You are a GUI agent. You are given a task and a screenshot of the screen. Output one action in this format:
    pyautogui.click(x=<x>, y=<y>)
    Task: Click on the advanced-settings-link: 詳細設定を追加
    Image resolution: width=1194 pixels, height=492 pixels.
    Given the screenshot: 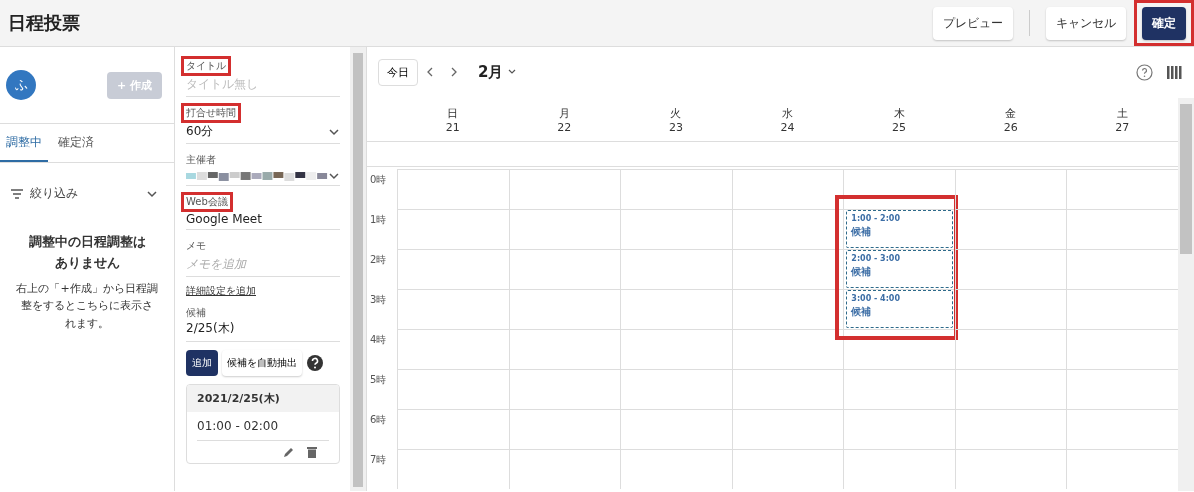 What is the action you would take?
    pyautogui.click(x=221, y=291)
    